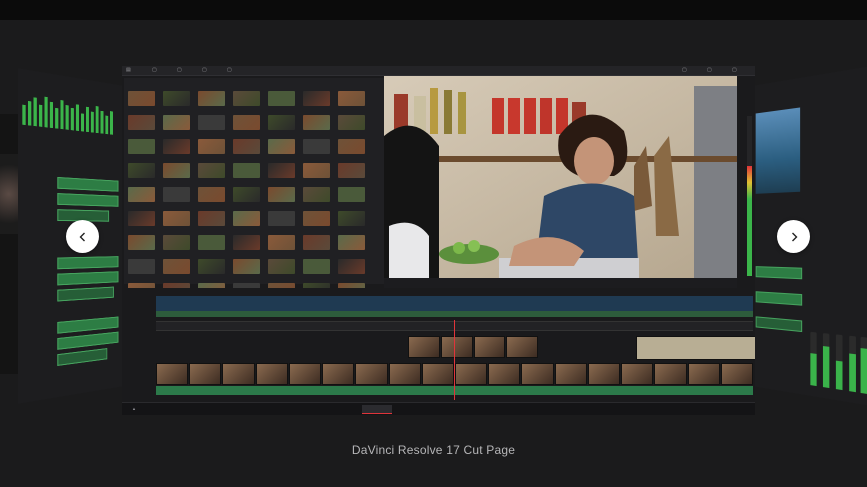 The width and height of the screenshot is (867, 487). Describe the element at coordinates (695, 348) in the screenshot. I see `title-clip` at that location.